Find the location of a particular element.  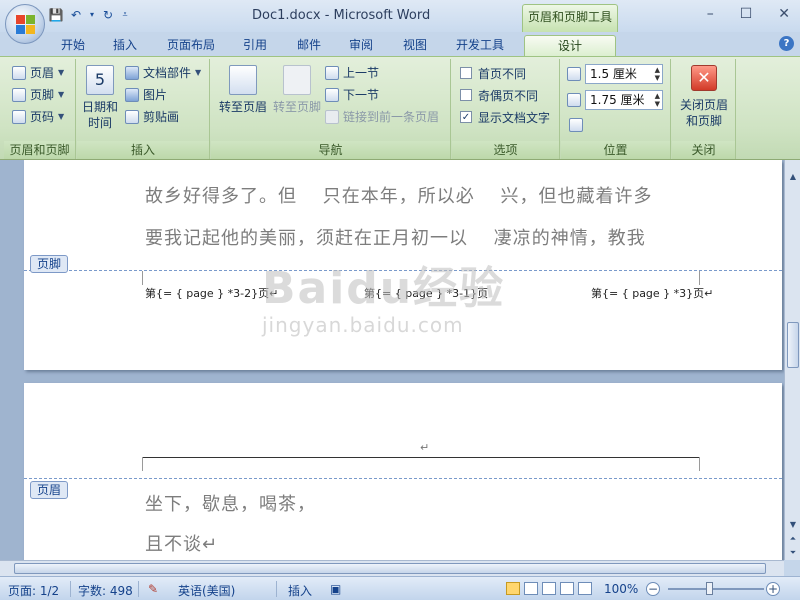

close-header-footer-button: ✕ 关闭页眉 和页脚 is located at coordinates (704, 97).